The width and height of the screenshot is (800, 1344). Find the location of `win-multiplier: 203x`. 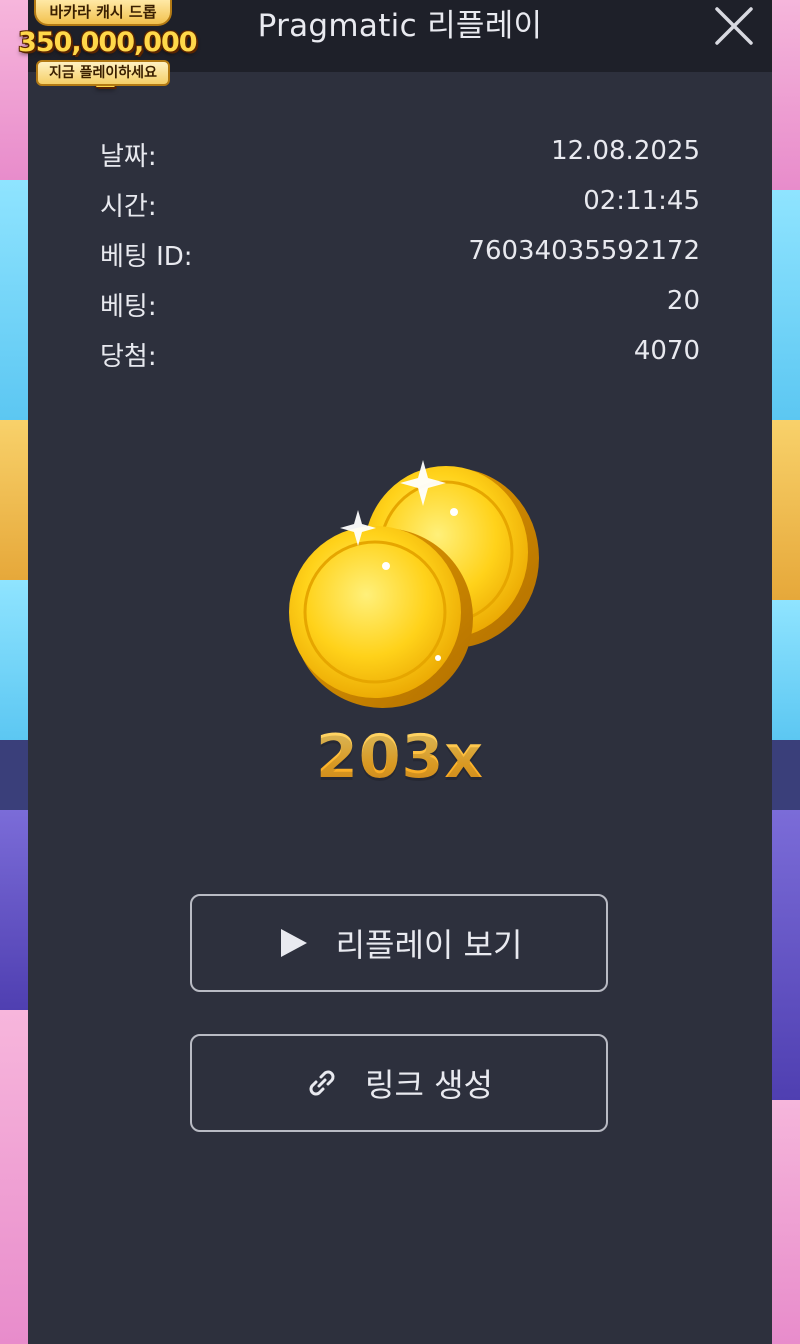

win-multiplier: 203x is located at coordinates (400, 757).